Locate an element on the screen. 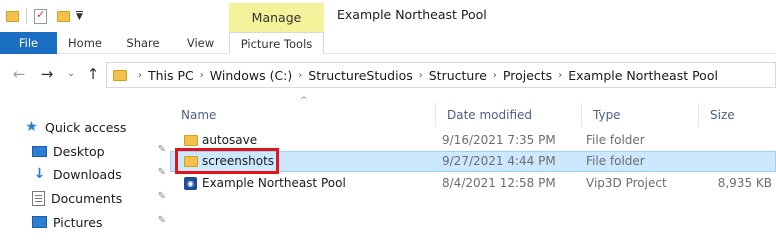  manage-tab-group: Manage is located at coordinates (276, 17).